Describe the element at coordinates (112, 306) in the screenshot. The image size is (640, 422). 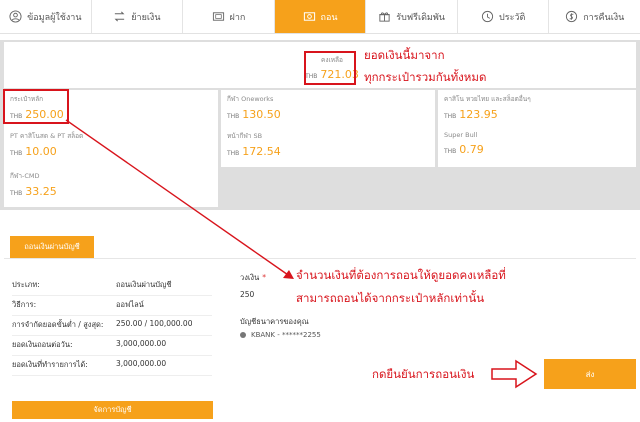
I see `info-row: วิธีการ: ออฟไลน์` at that location.